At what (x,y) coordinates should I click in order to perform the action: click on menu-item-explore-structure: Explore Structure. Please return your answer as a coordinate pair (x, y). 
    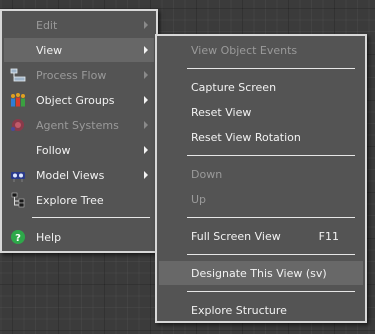
    Looking at the image, I should click on (261, 310).